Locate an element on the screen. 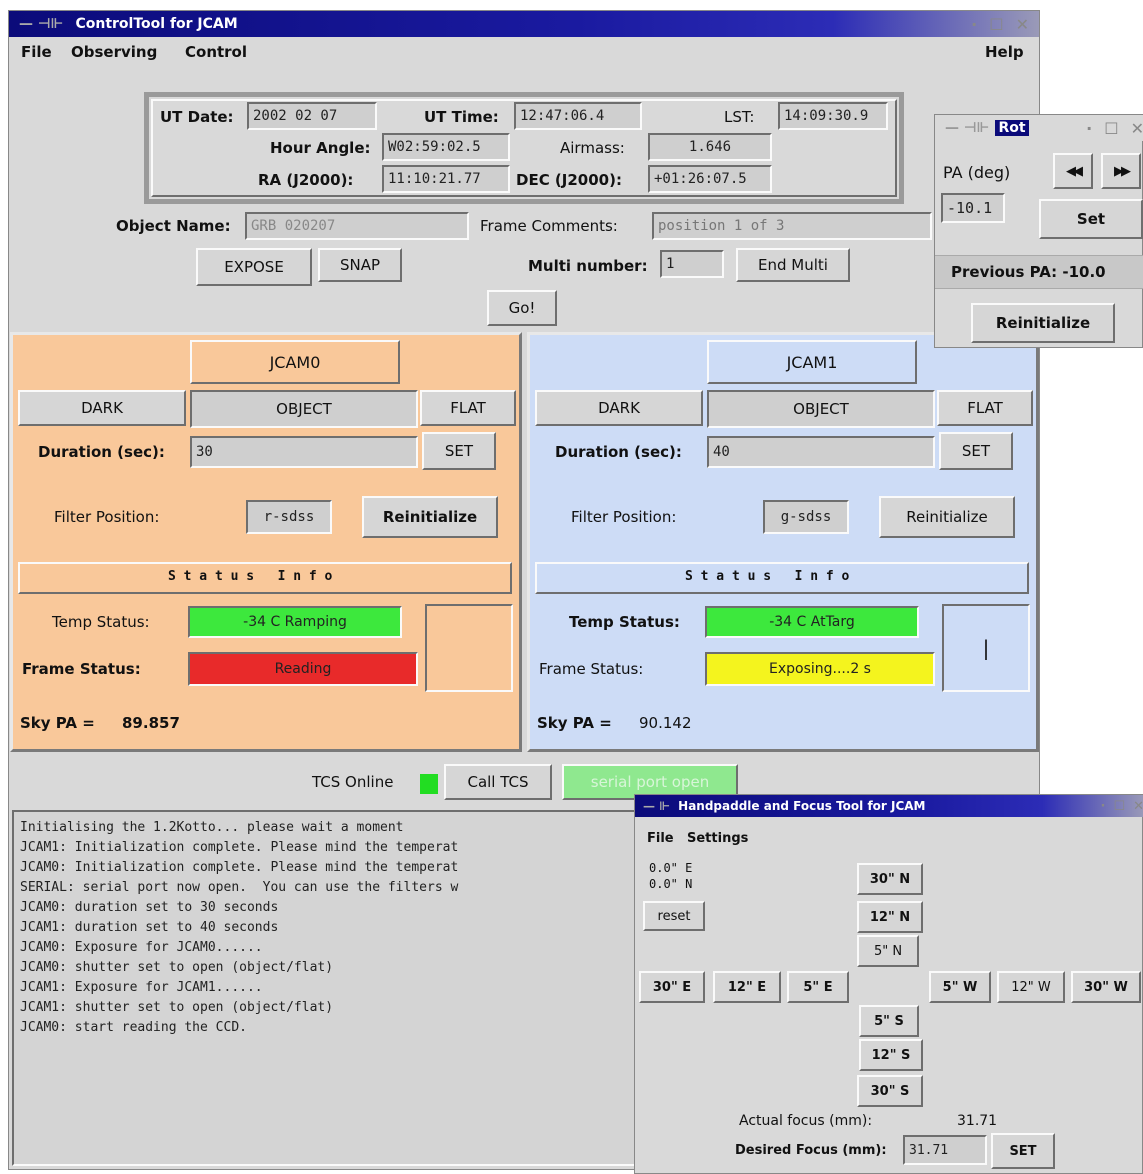 This screenshot has width=1143, height=1174. minimize-icon: · is located at coordinates (974, 24).